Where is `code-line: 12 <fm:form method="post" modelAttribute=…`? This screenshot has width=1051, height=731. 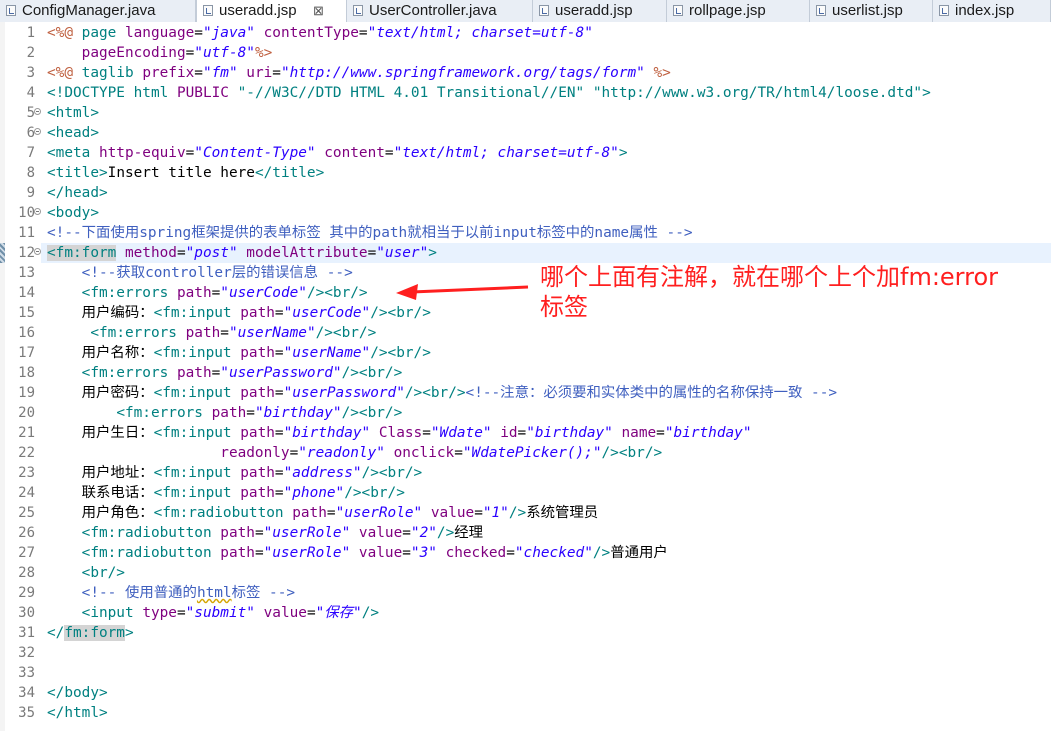
code-line: 12 <fm:form method="post" modelAttribute=… is located at coordinates (525, 253).